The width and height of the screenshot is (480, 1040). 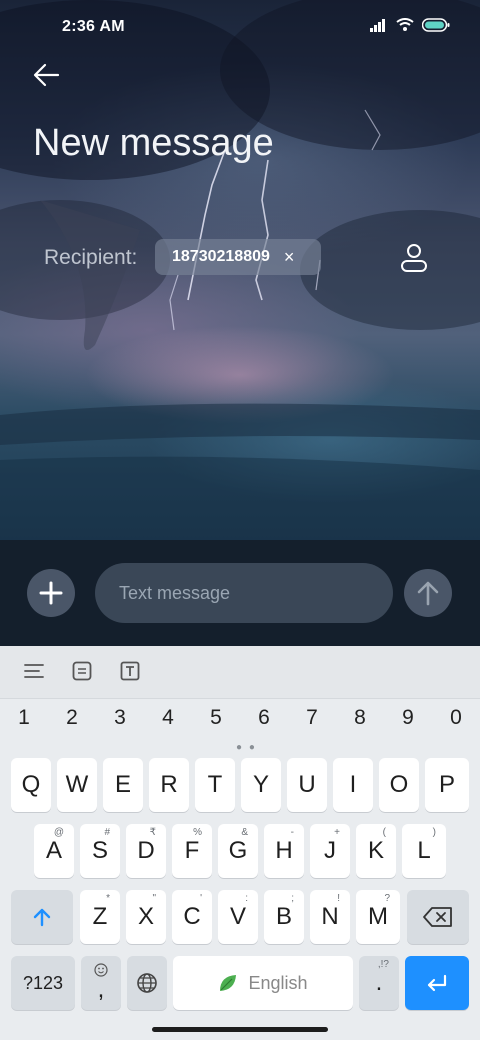 I want to click on shift-key, so click(x=42, y=917).